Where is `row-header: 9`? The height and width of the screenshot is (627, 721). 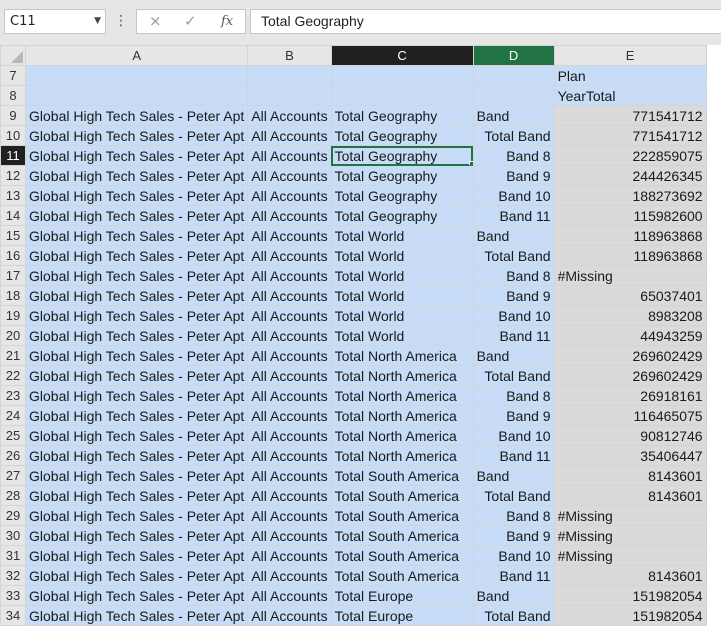
row-header: 9 is located at coordinates (13, 115).